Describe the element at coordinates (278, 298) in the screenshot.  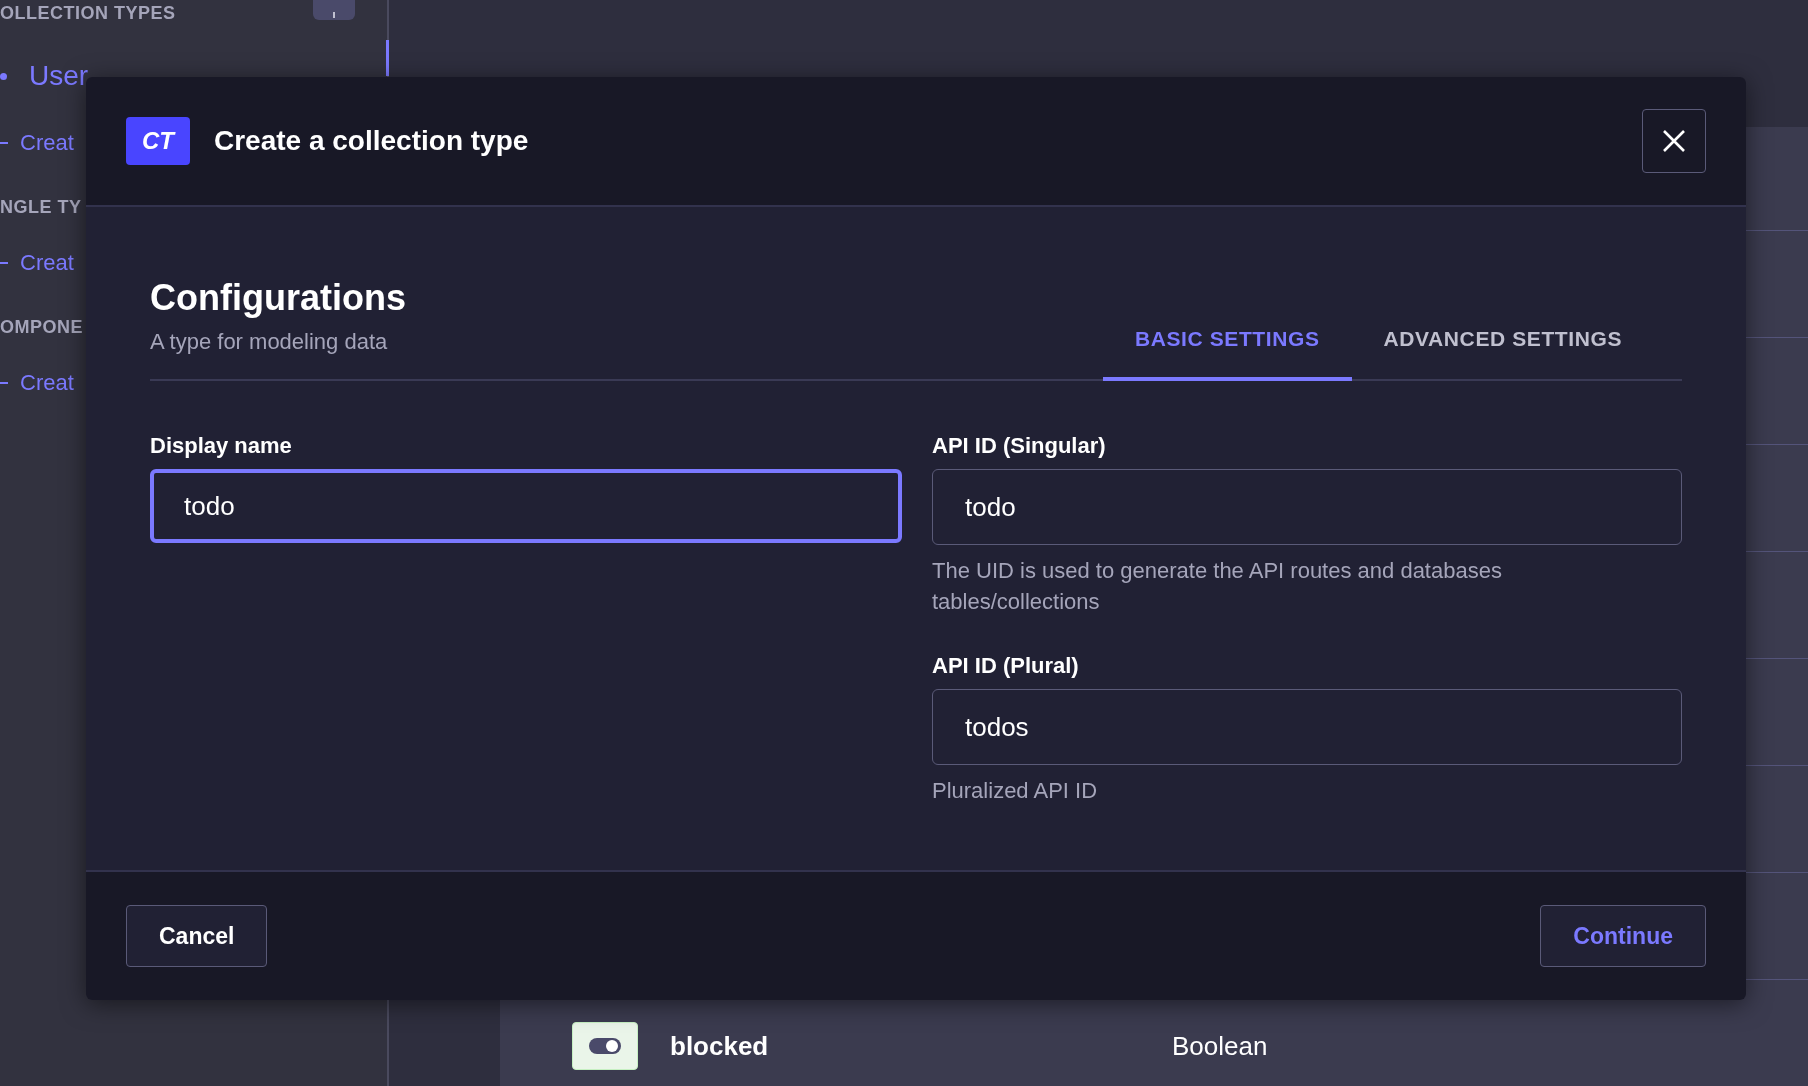
I see `section-title: Configurations` at that location.